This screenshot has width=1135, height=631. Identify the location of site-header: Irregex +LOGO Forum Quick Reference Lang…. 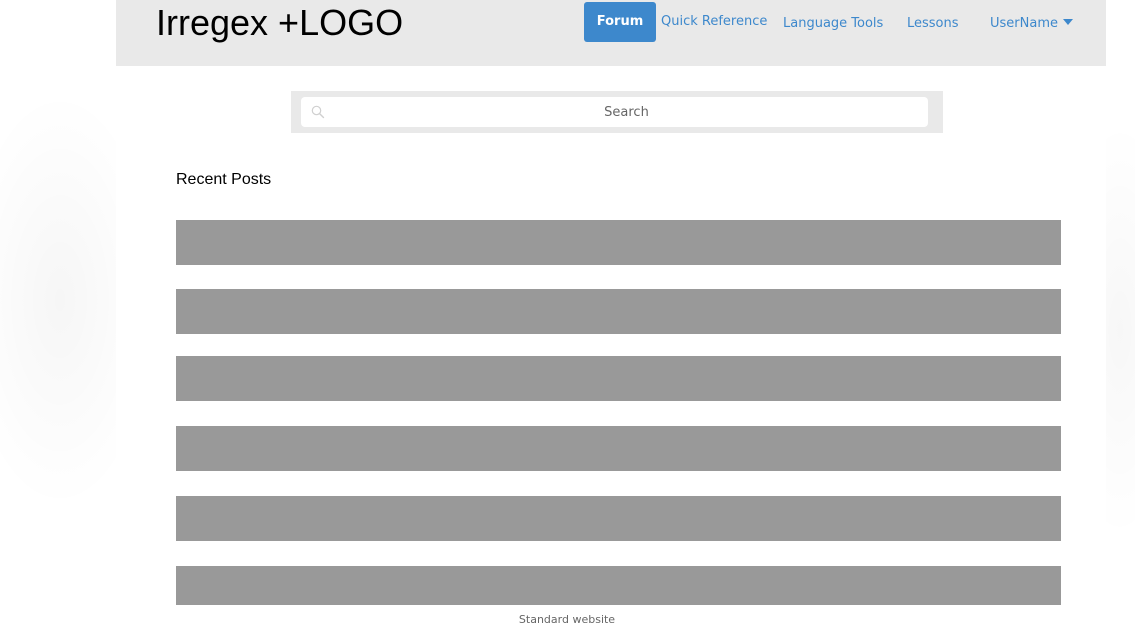
(611, 33).